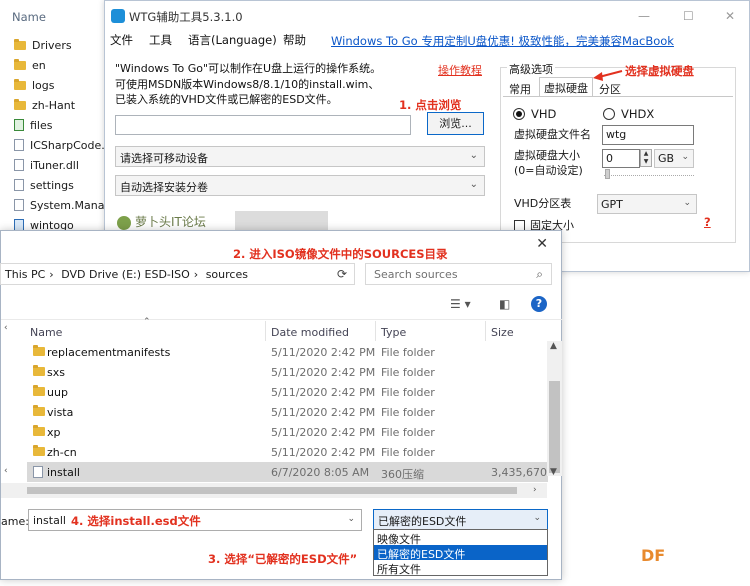  Describe the element at coordinates (502, 332) in the screenshot. I see `column-header-size: Size` at that location.